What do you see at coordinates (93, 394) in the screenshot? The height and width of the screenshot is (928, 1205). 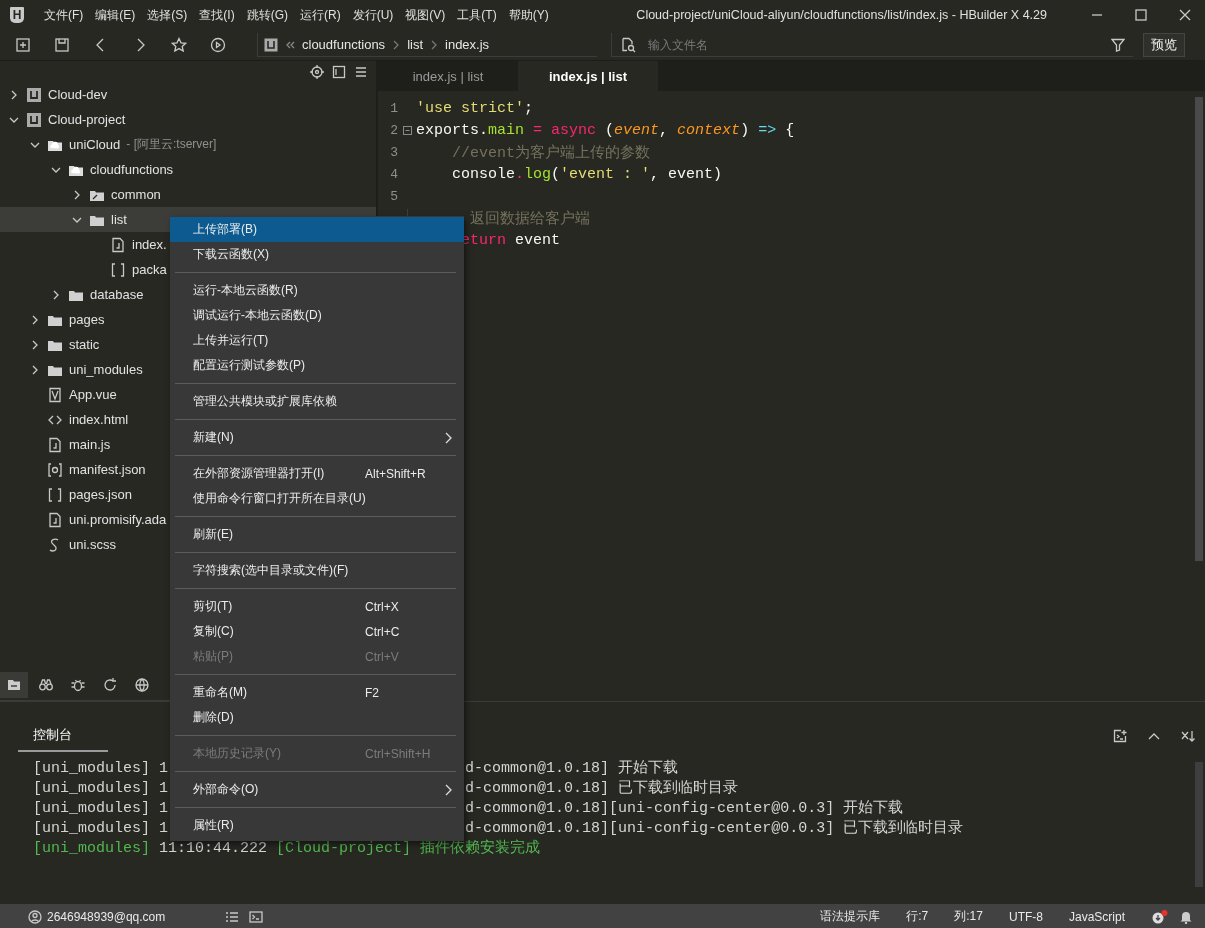 I see `item-label: App.vue` at bounding box center [93, 394].